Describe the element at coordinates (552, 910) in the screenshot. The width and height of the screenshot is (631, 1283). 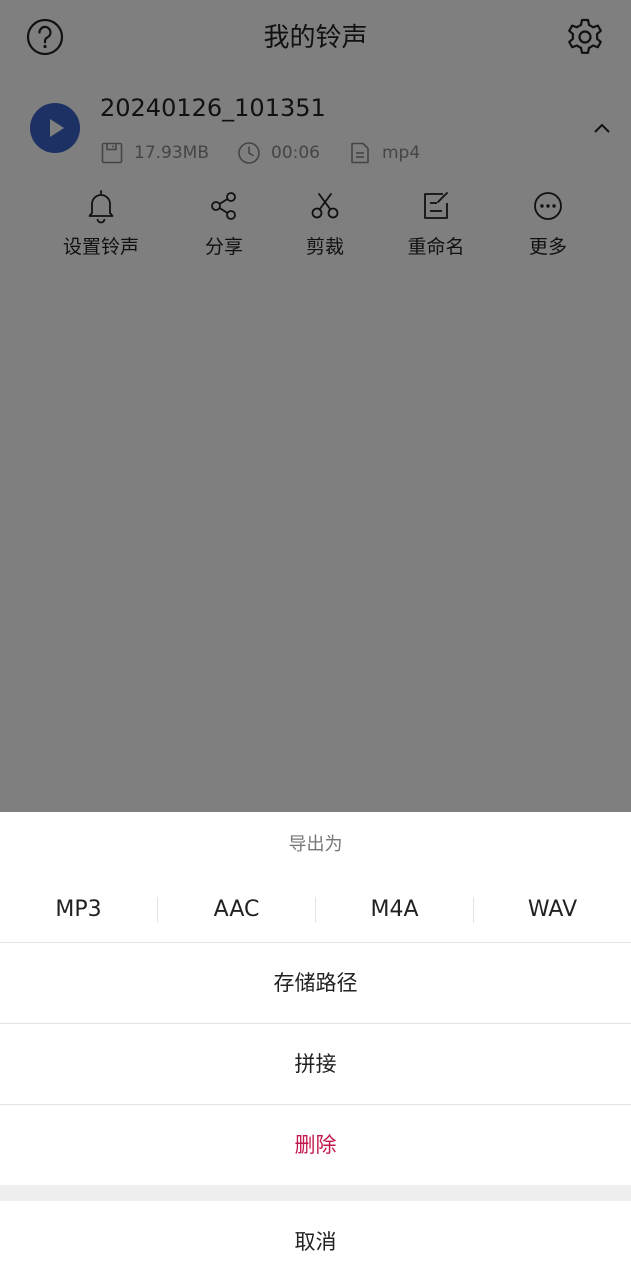
I see `format-wav-button: WAV` at that location.